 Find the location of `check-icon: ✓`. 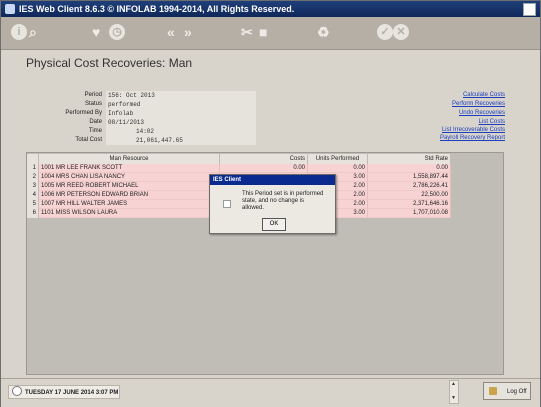

check-icon: ✓ is located at coordinates (385, 32).